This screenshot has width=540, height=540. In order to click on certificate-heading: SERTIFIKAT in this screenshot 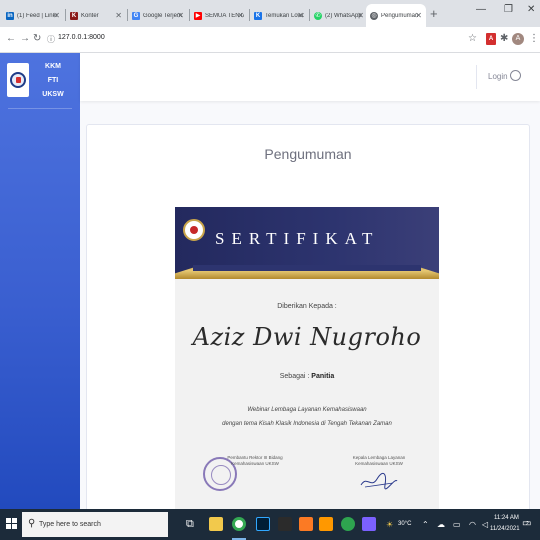, I will do `click(297, 238)`.